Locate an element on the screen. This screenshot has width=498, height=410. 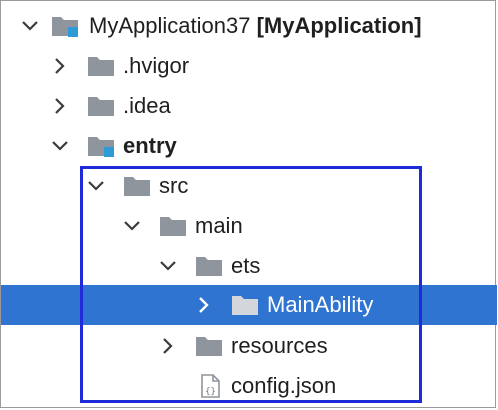
tree-item-label-idea: .idea is located at coordinates (147, 105).